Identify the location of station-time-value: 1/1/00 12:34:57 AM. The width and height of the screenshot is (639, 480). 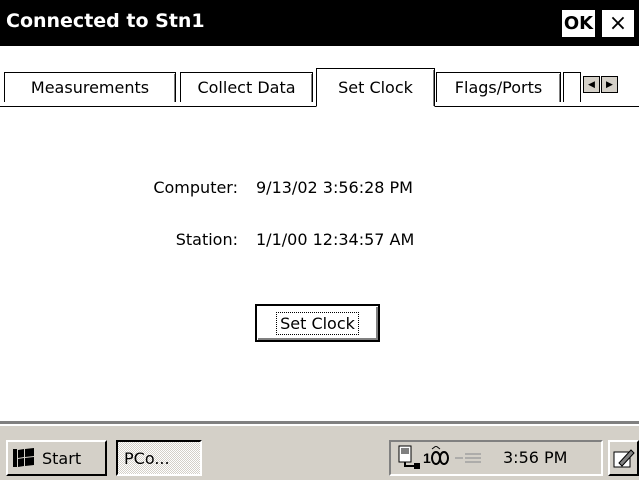
(335, 239).